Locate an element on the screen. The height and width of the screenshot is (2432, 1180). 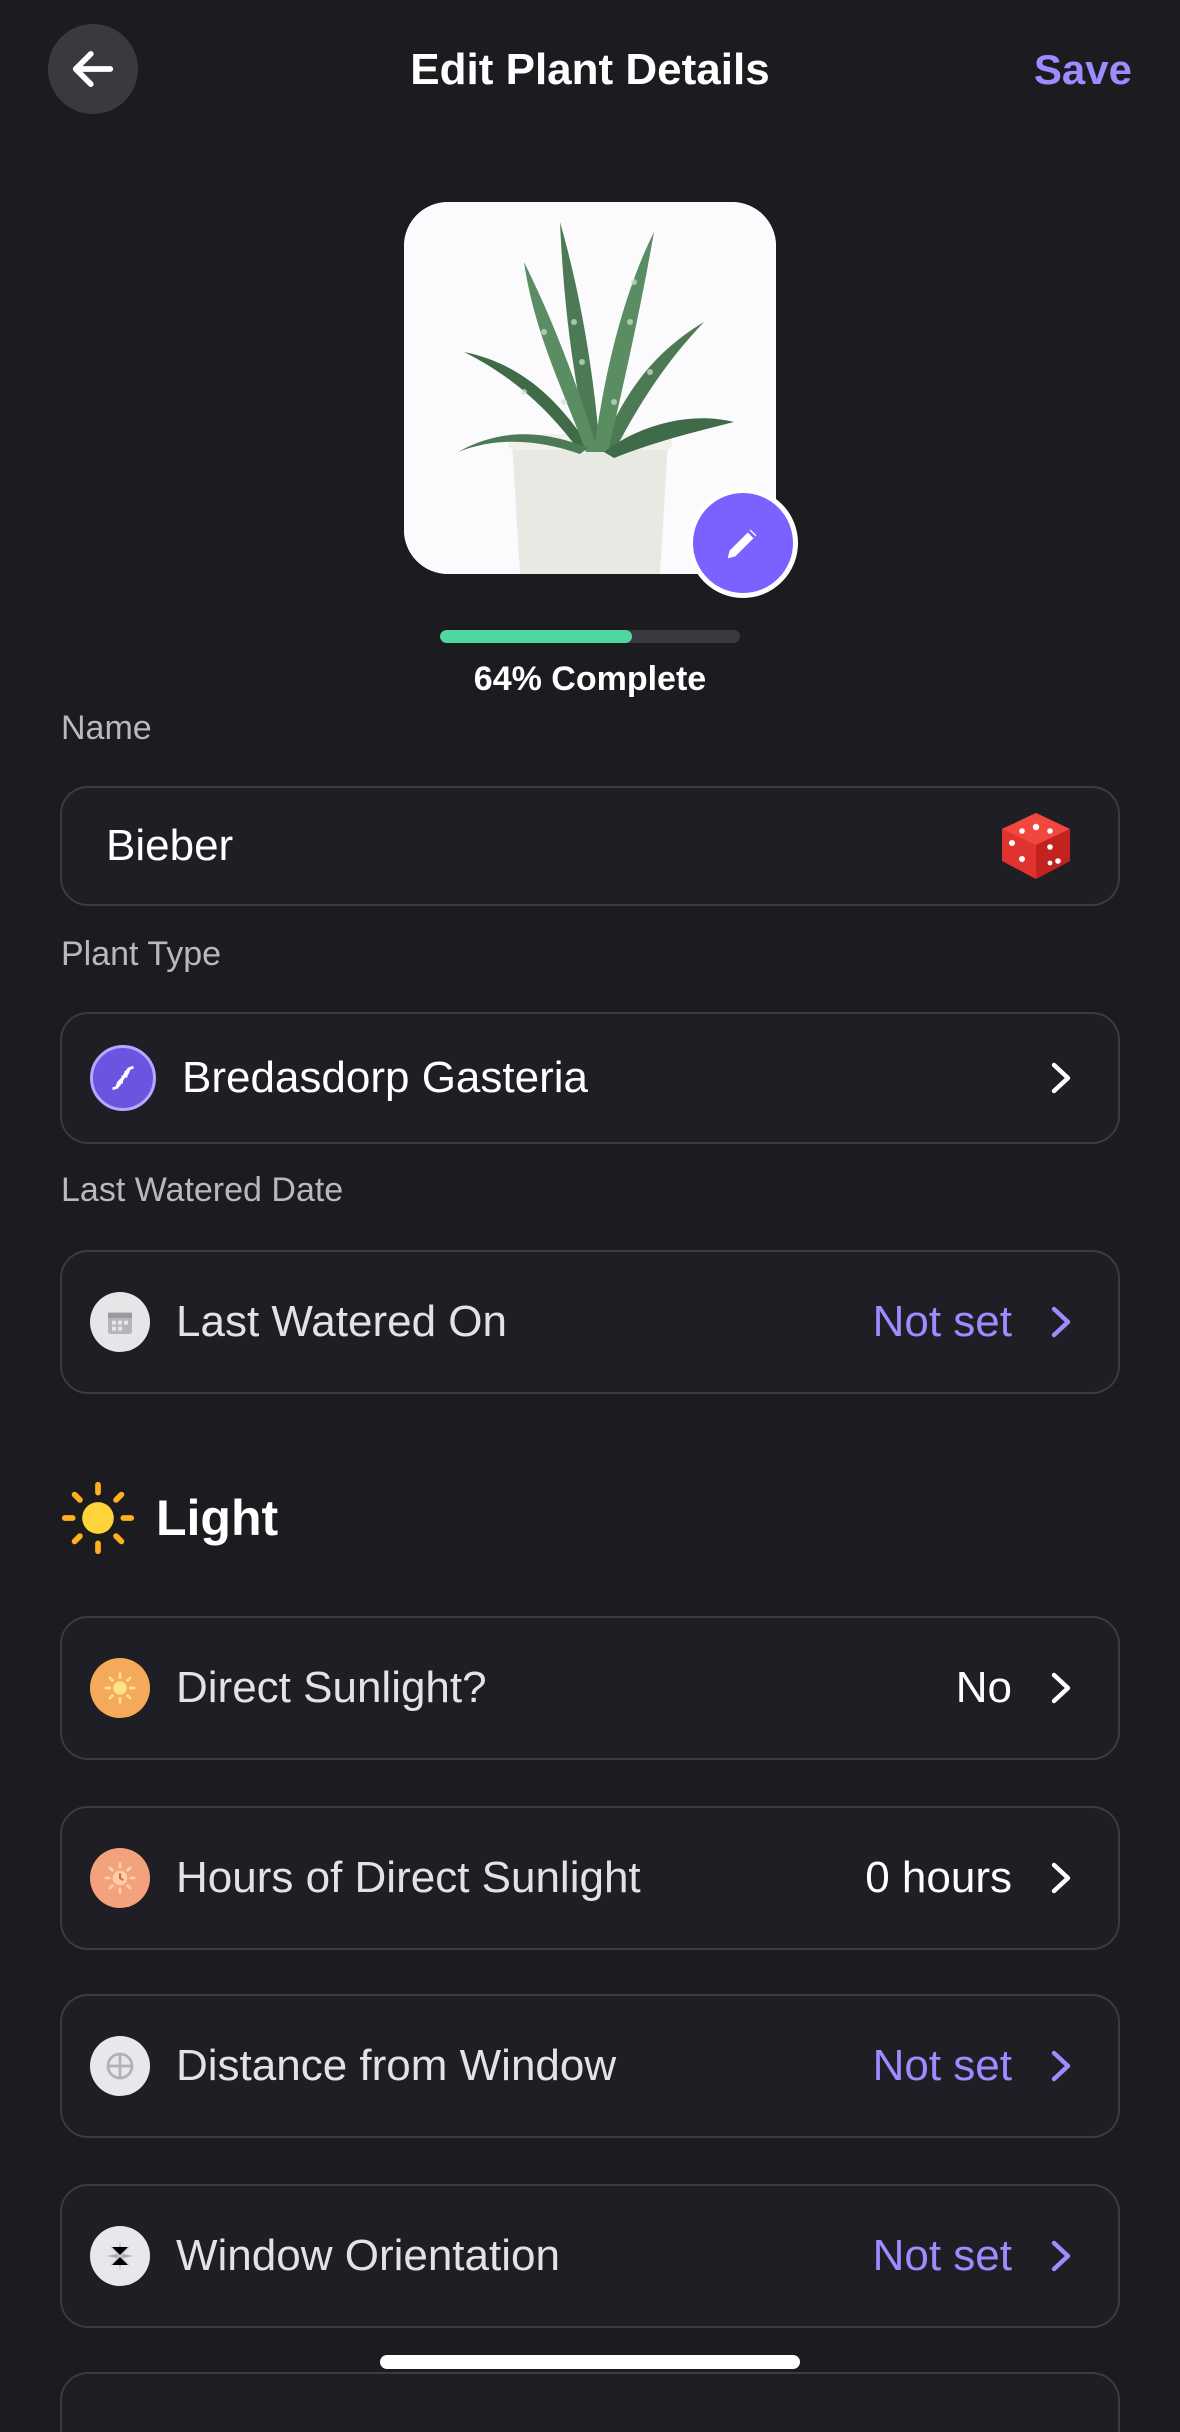
completion-progress-bar is located at coordinates (590, 636).